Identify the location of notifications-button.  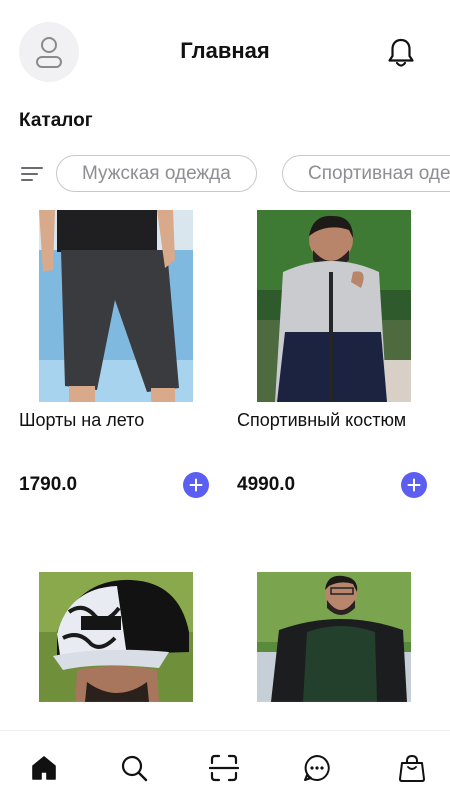
(401, 53).